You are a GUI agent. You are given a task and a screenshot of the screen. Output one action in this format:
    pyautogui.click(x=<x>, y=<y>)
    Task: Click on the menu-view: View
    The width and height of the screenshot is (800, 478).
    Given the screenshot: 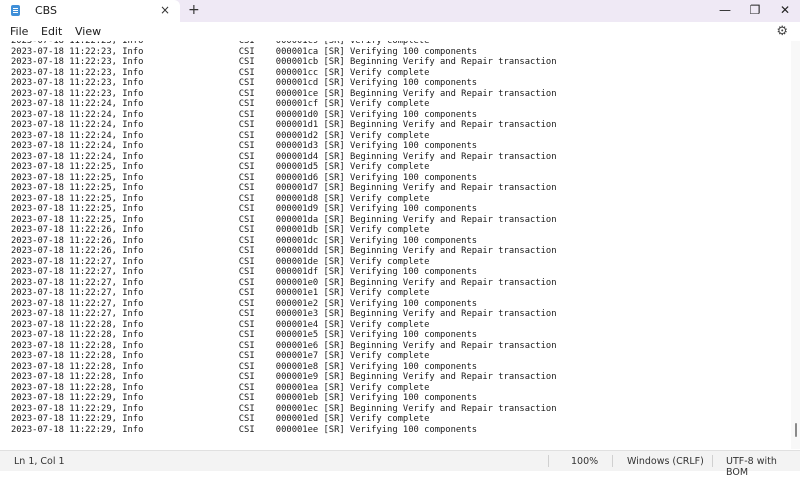 What is the action you would take?
    pyautogui.click(x=88, y=31)
    